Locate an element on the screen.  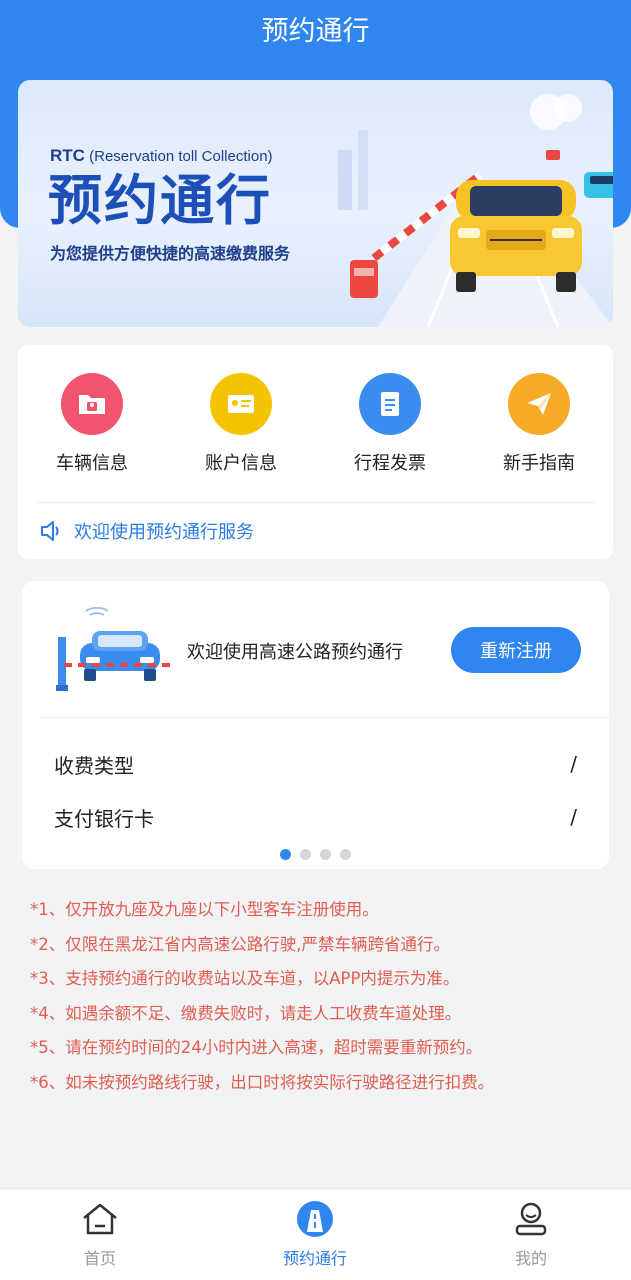
menu-item-beginner-guide: 新手指南 is located at coordinates (539, 424).